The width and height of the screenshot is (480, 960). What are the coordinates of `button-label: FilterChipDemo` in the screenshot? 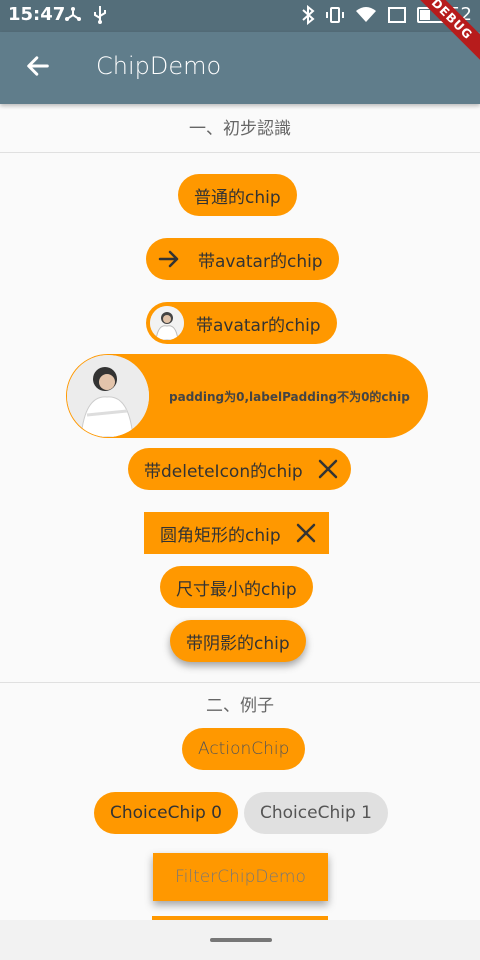 It's located at (240, 877).